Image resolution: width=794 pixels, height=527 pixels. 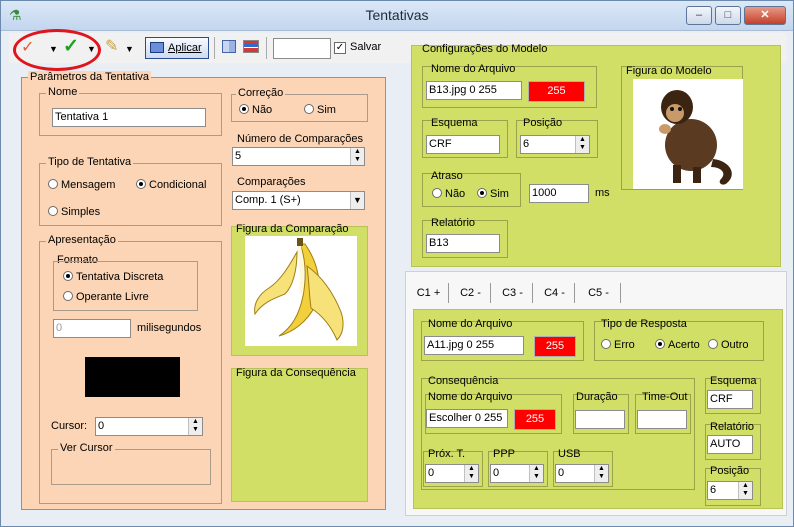 I want to click on comp-file-input: A11.jpg 0 255, so click(x=474, y=345).